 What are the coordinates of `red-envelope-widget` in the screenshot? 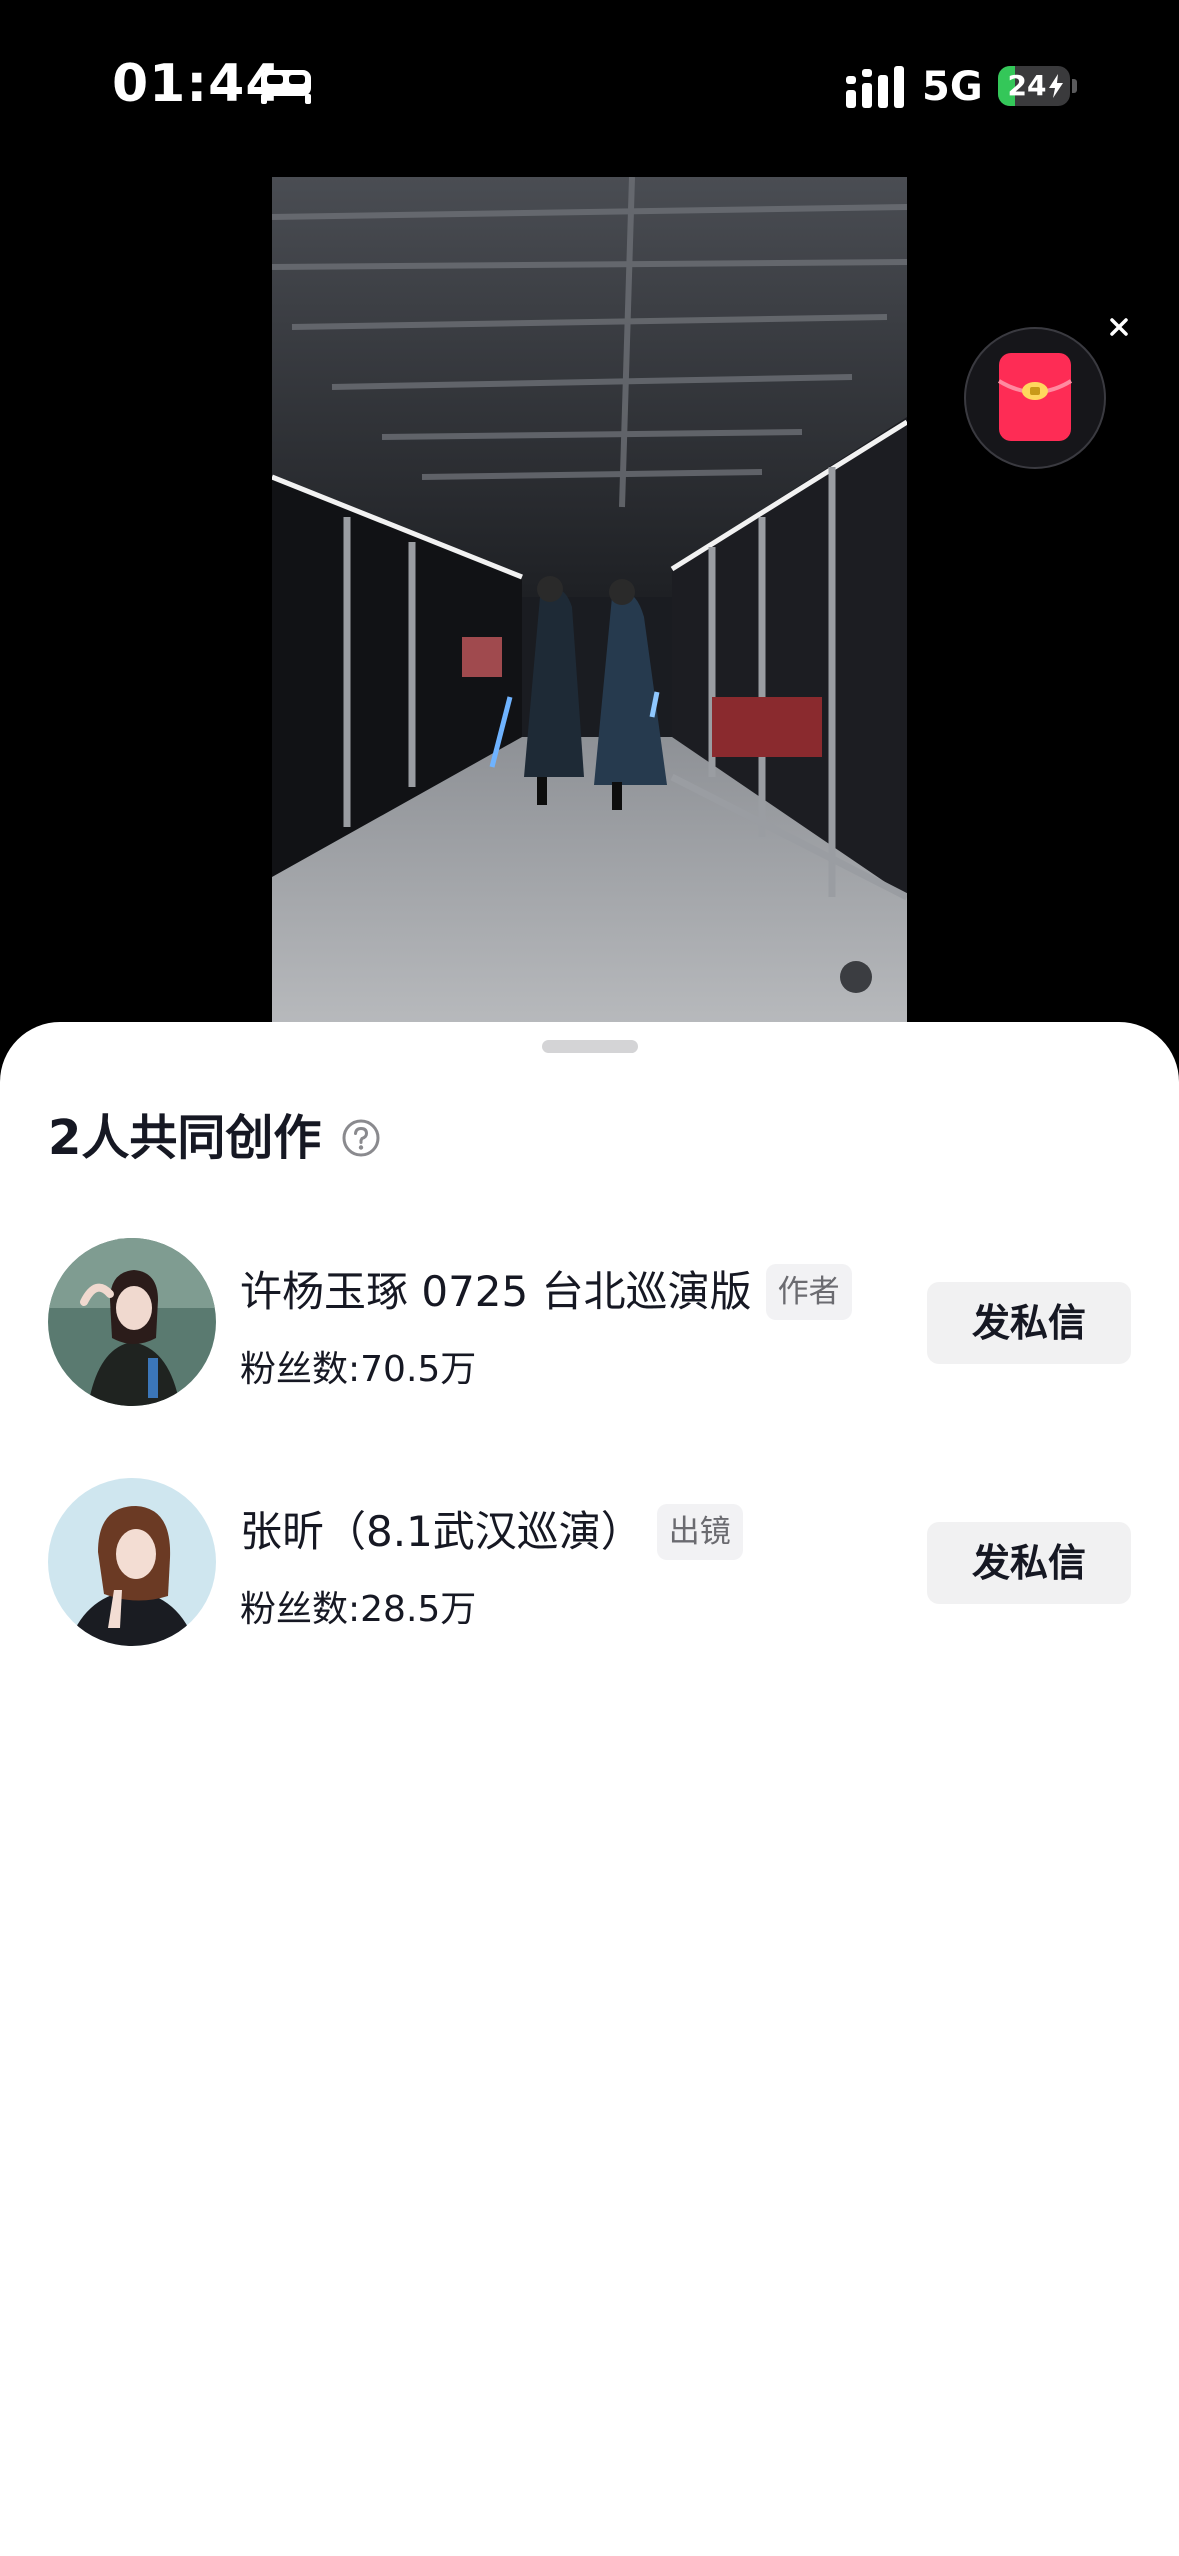 It's located at (1035, 398).